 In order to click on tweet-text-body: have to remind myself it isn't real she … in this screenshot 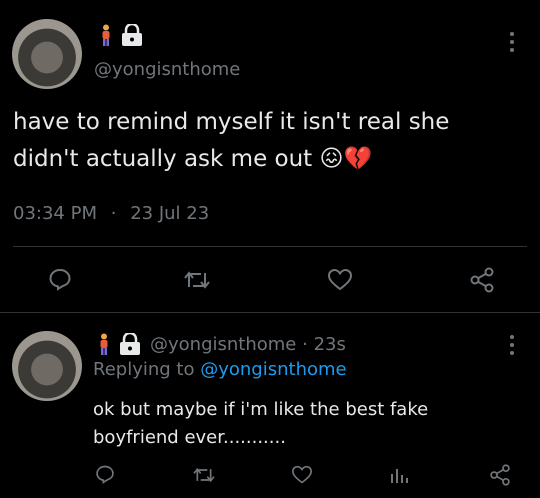, I will do `click(231, 140)`.